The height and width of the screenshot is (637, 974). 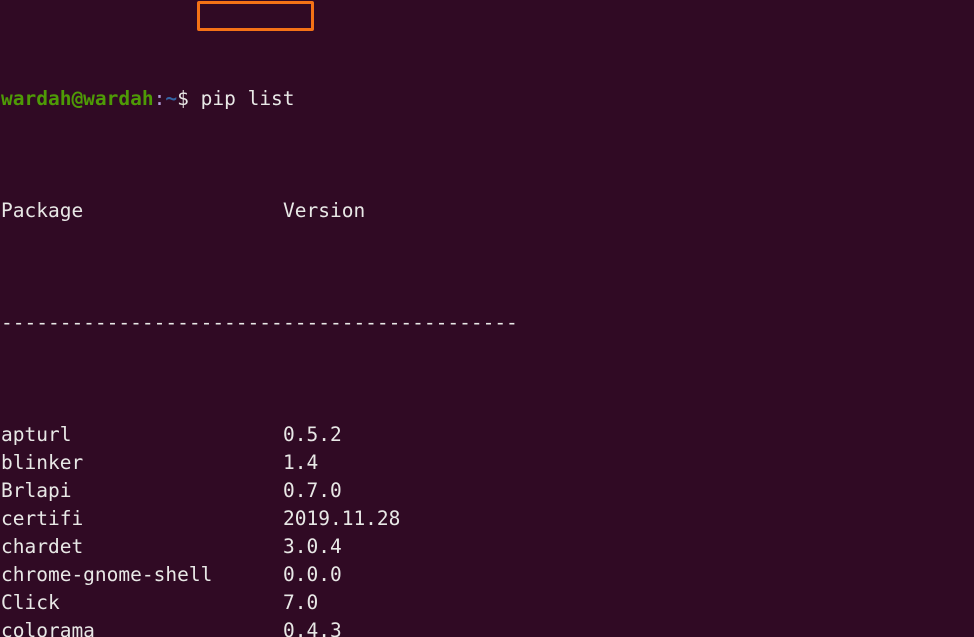 I want to click on column-header-package: Package, so click(x=42, y=210).